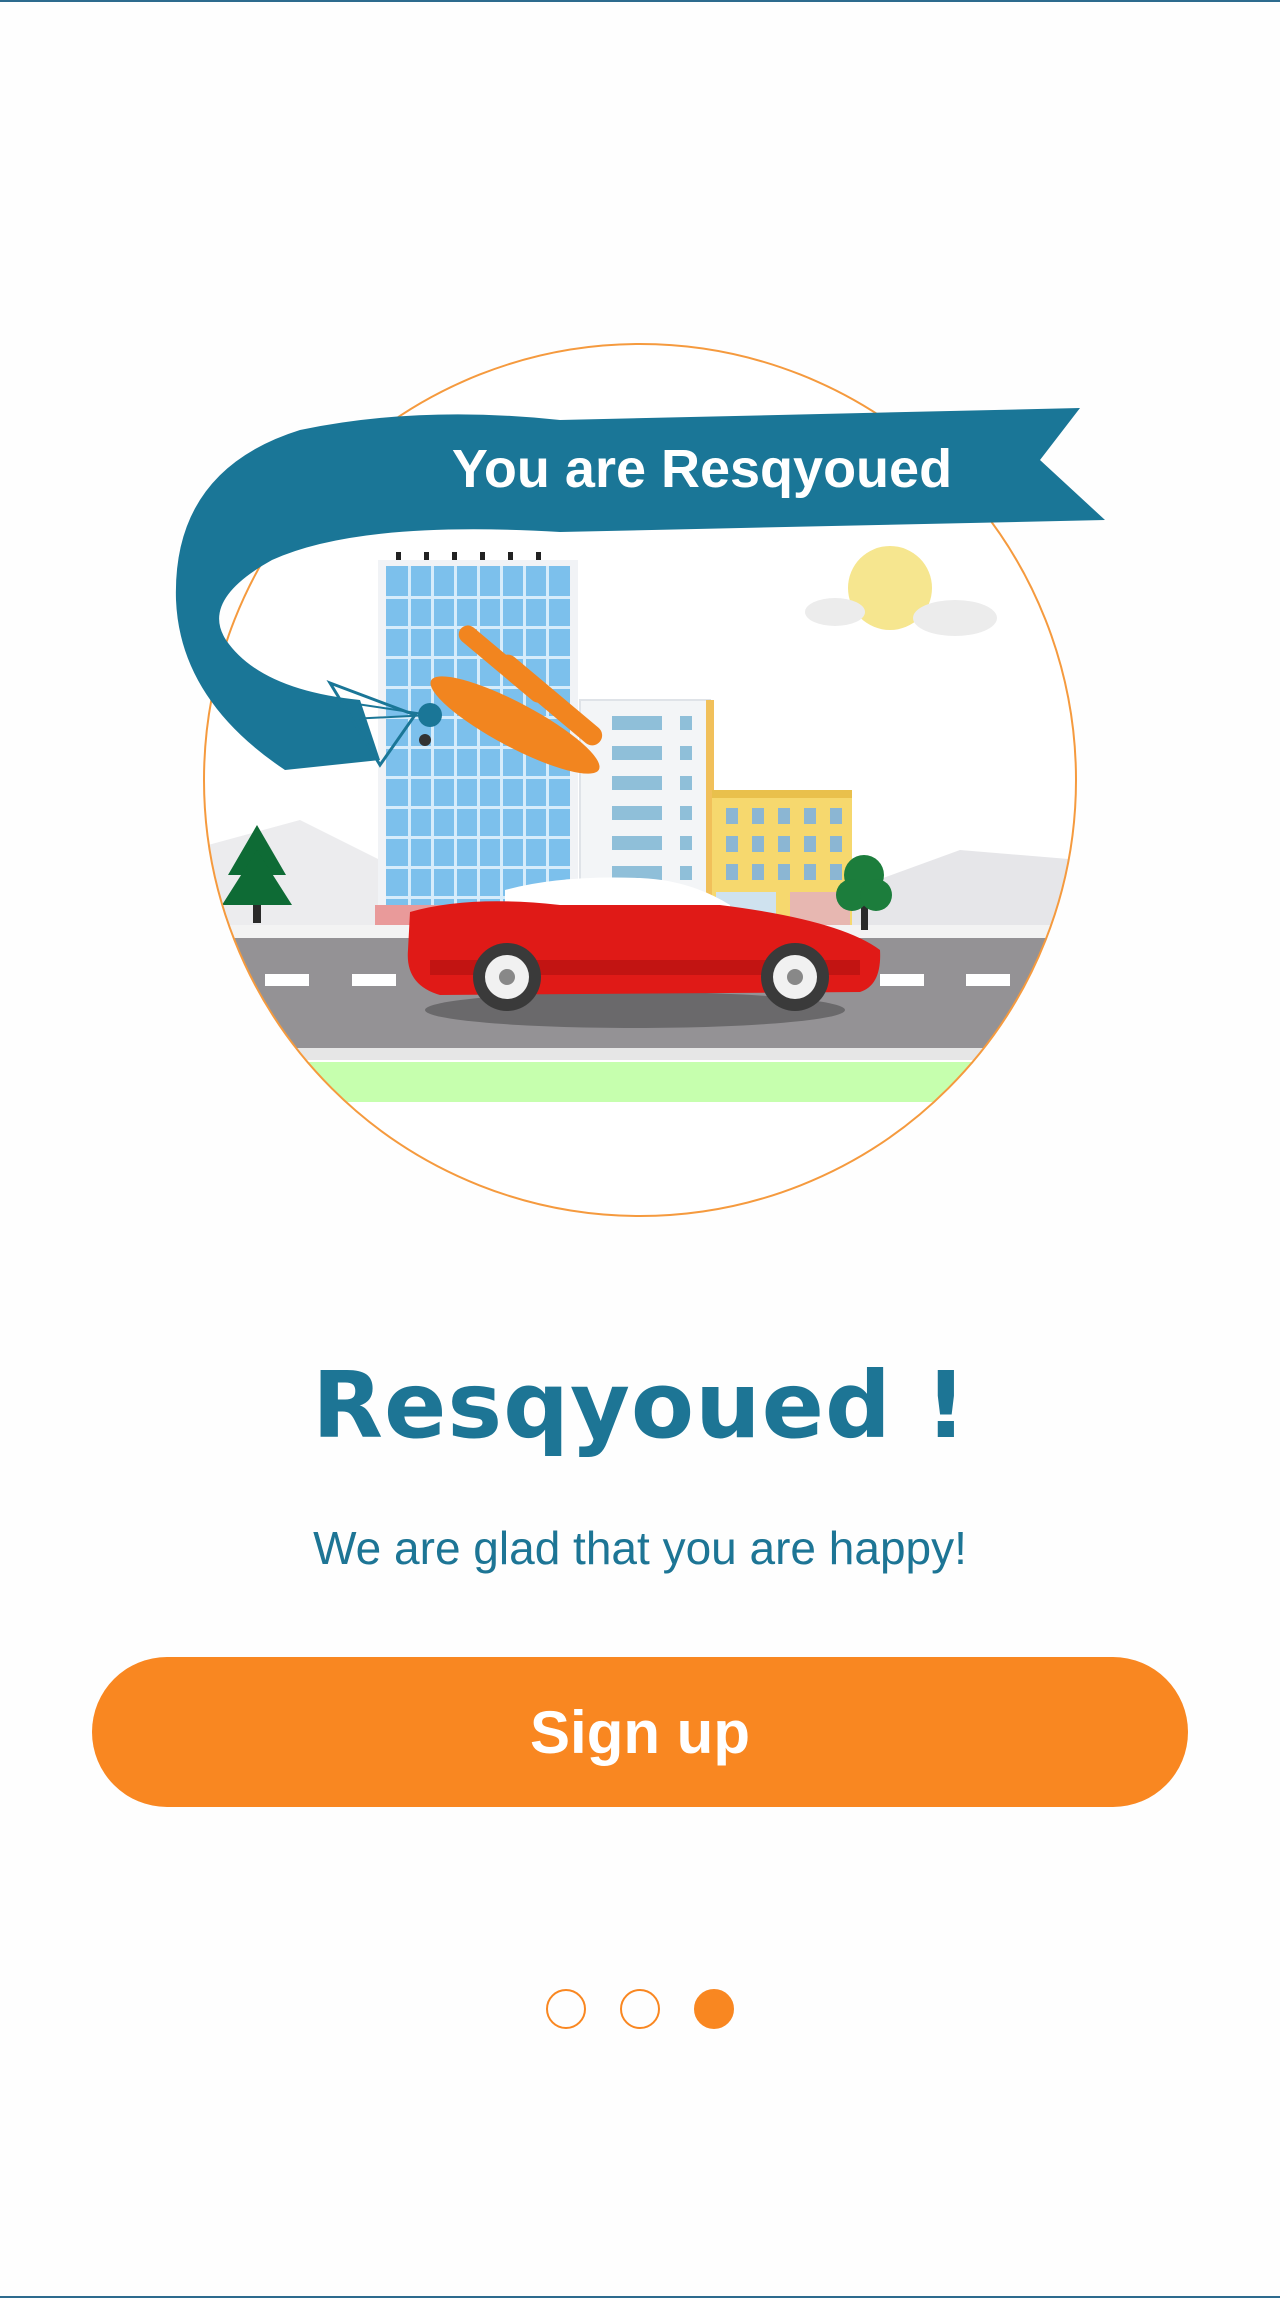  I want to click on page-indicator, so click(640, 2011).